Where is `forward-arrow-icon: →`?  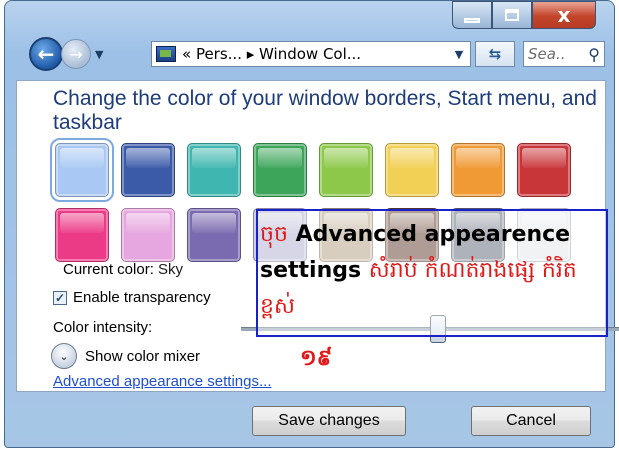 forward-arrow-icon: → is located at coordinates (76, 54).